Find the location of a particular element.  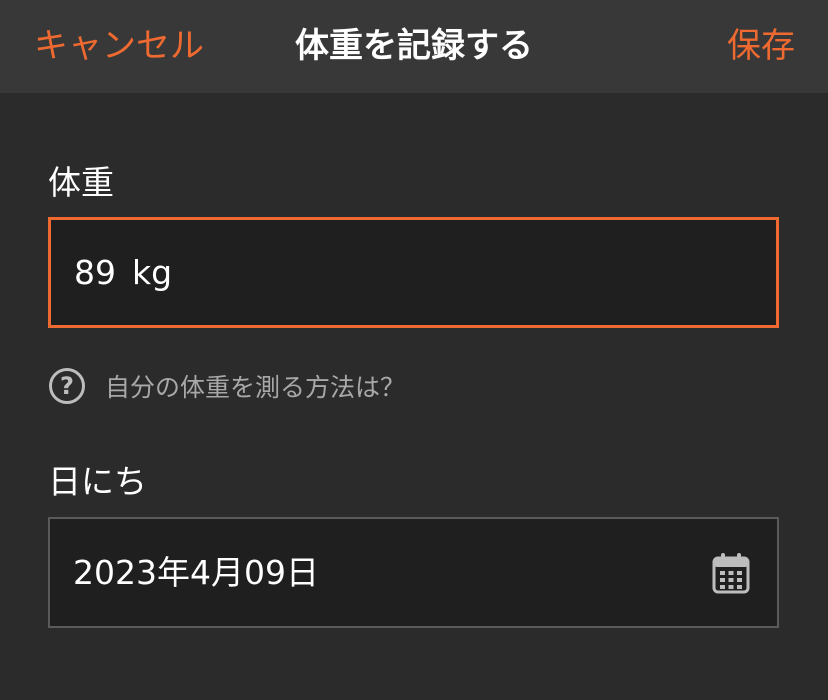

weight-unit: kg is located at coordinates (152, 272).